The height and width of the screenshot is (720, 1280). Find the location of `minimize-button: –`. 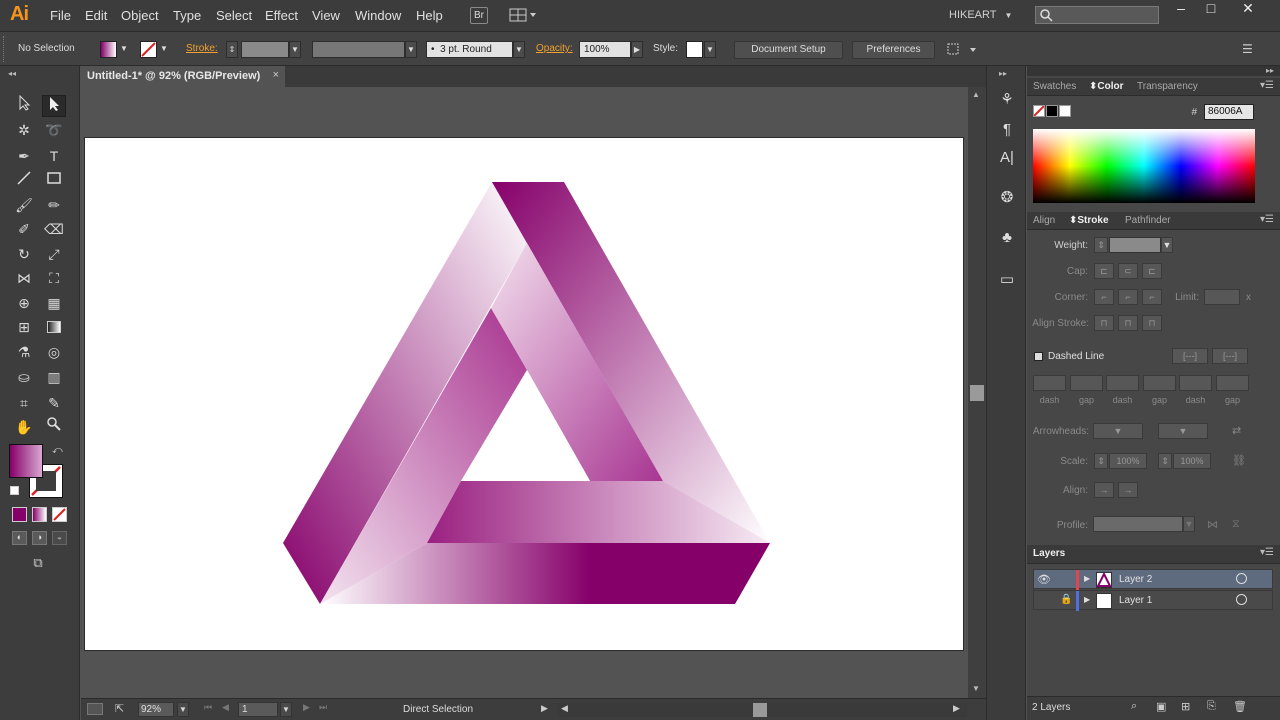

minimize-button: – is located at coordinates (1181, 9).